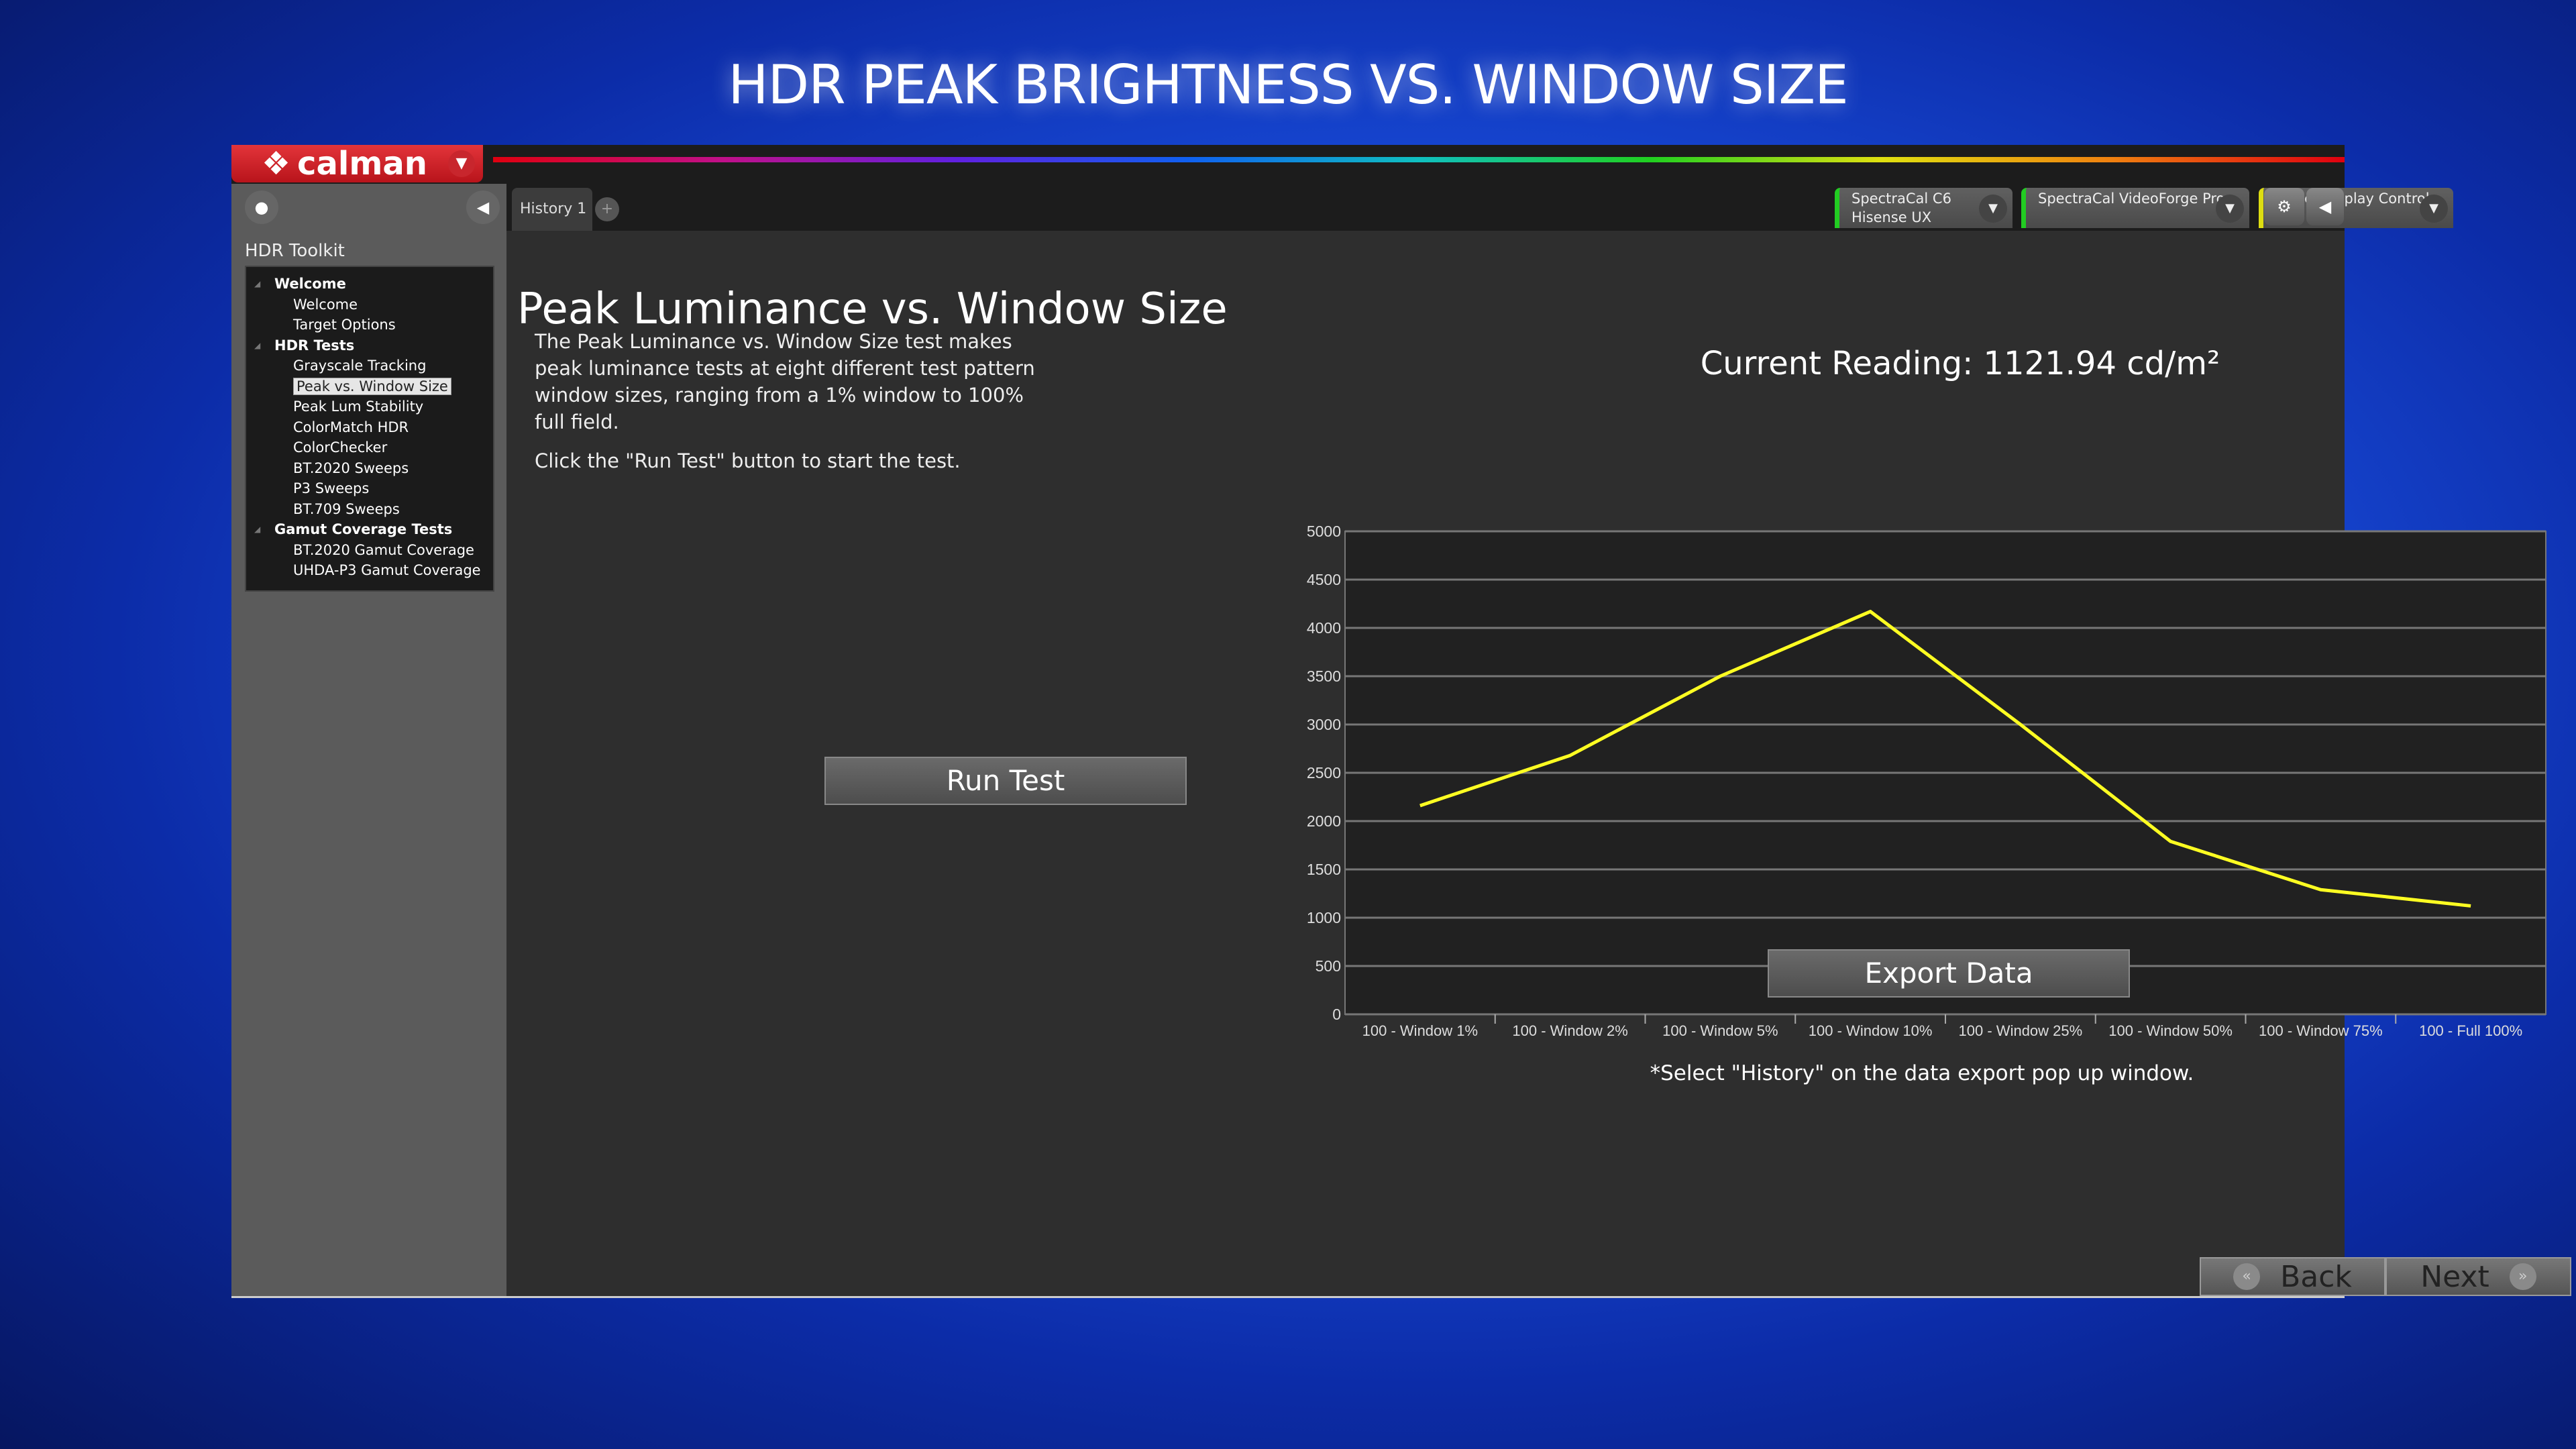 The image size is (2576, 1449). I want to click on tree-item: Welcome, so click(369, 304).